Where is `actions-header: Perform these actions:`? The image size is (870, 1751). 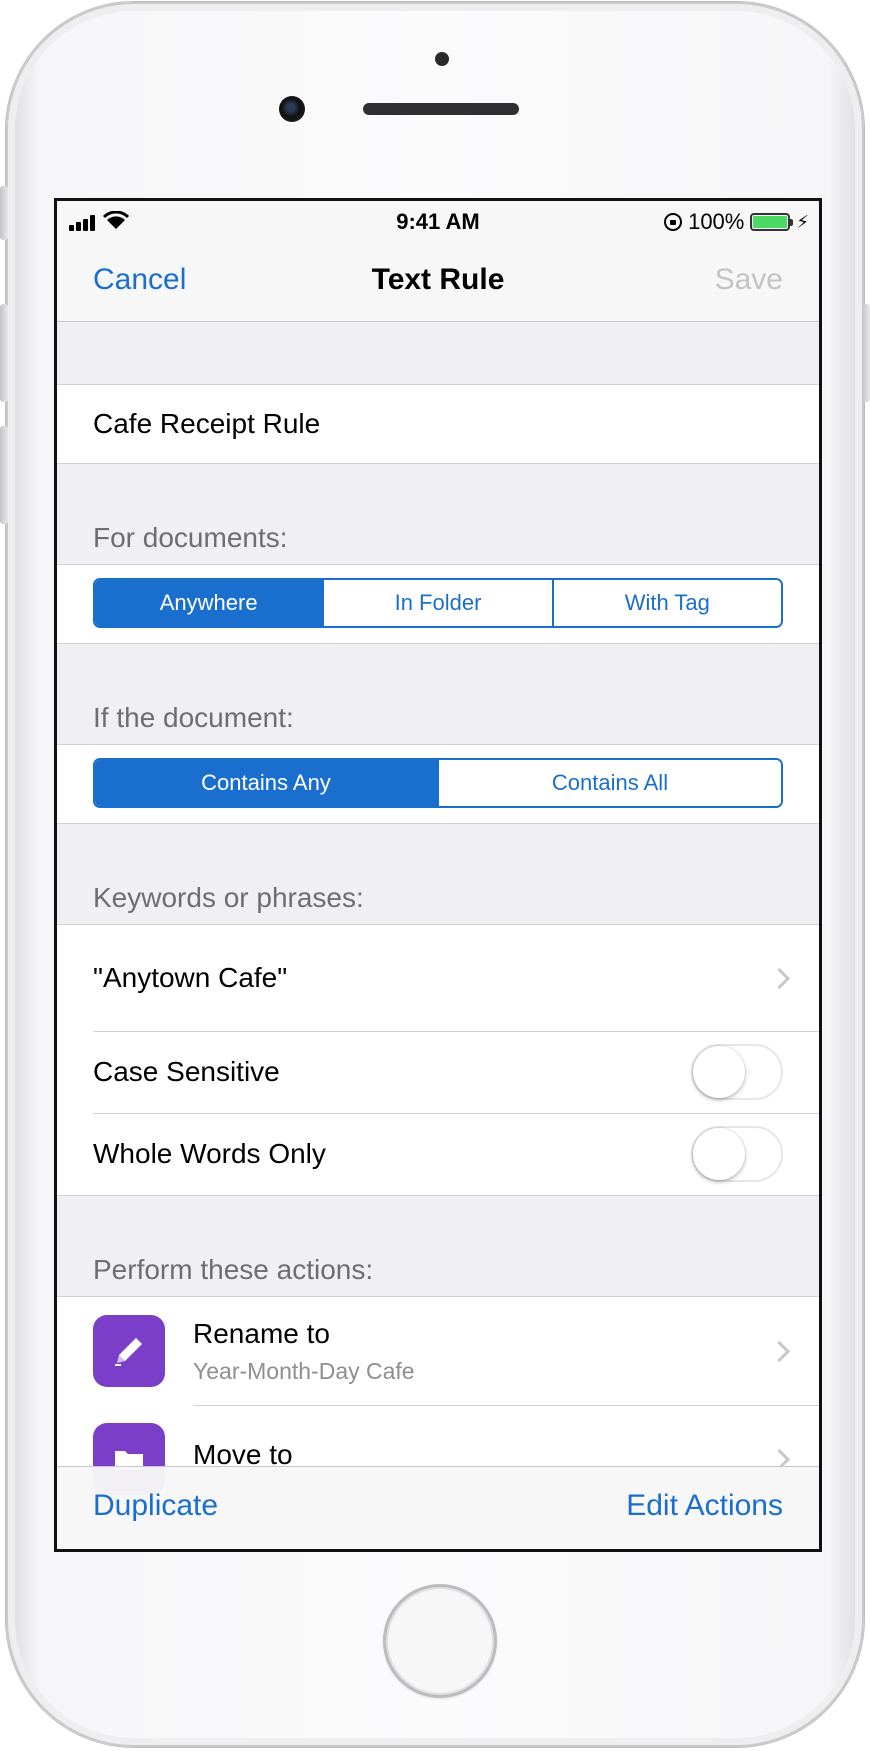
actions-header: Perform these actions: is located at coordinates (233, 1269).